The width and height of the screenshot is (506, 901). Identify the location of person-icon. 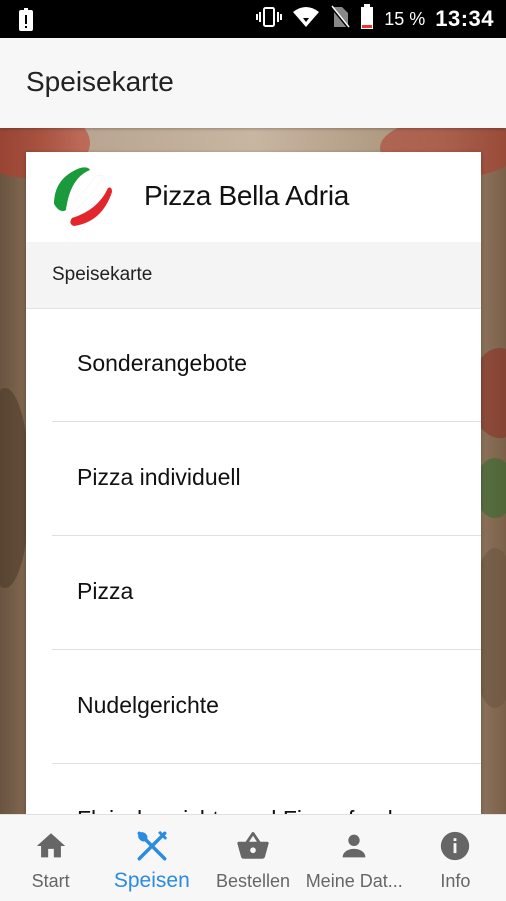
(354, 846).